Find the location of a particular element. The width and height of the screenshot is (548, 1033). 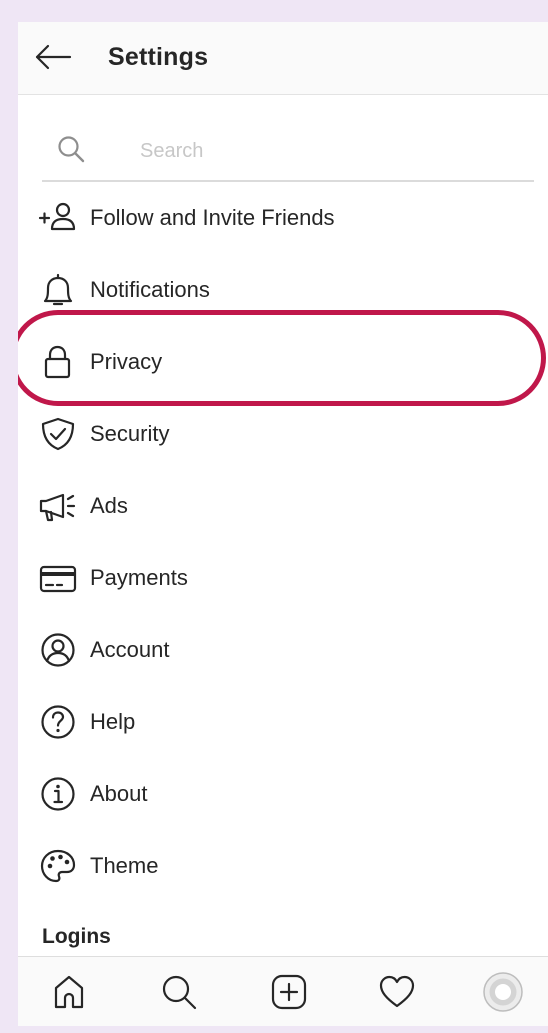

credit-card-icon is located at coordinates (58, 578).